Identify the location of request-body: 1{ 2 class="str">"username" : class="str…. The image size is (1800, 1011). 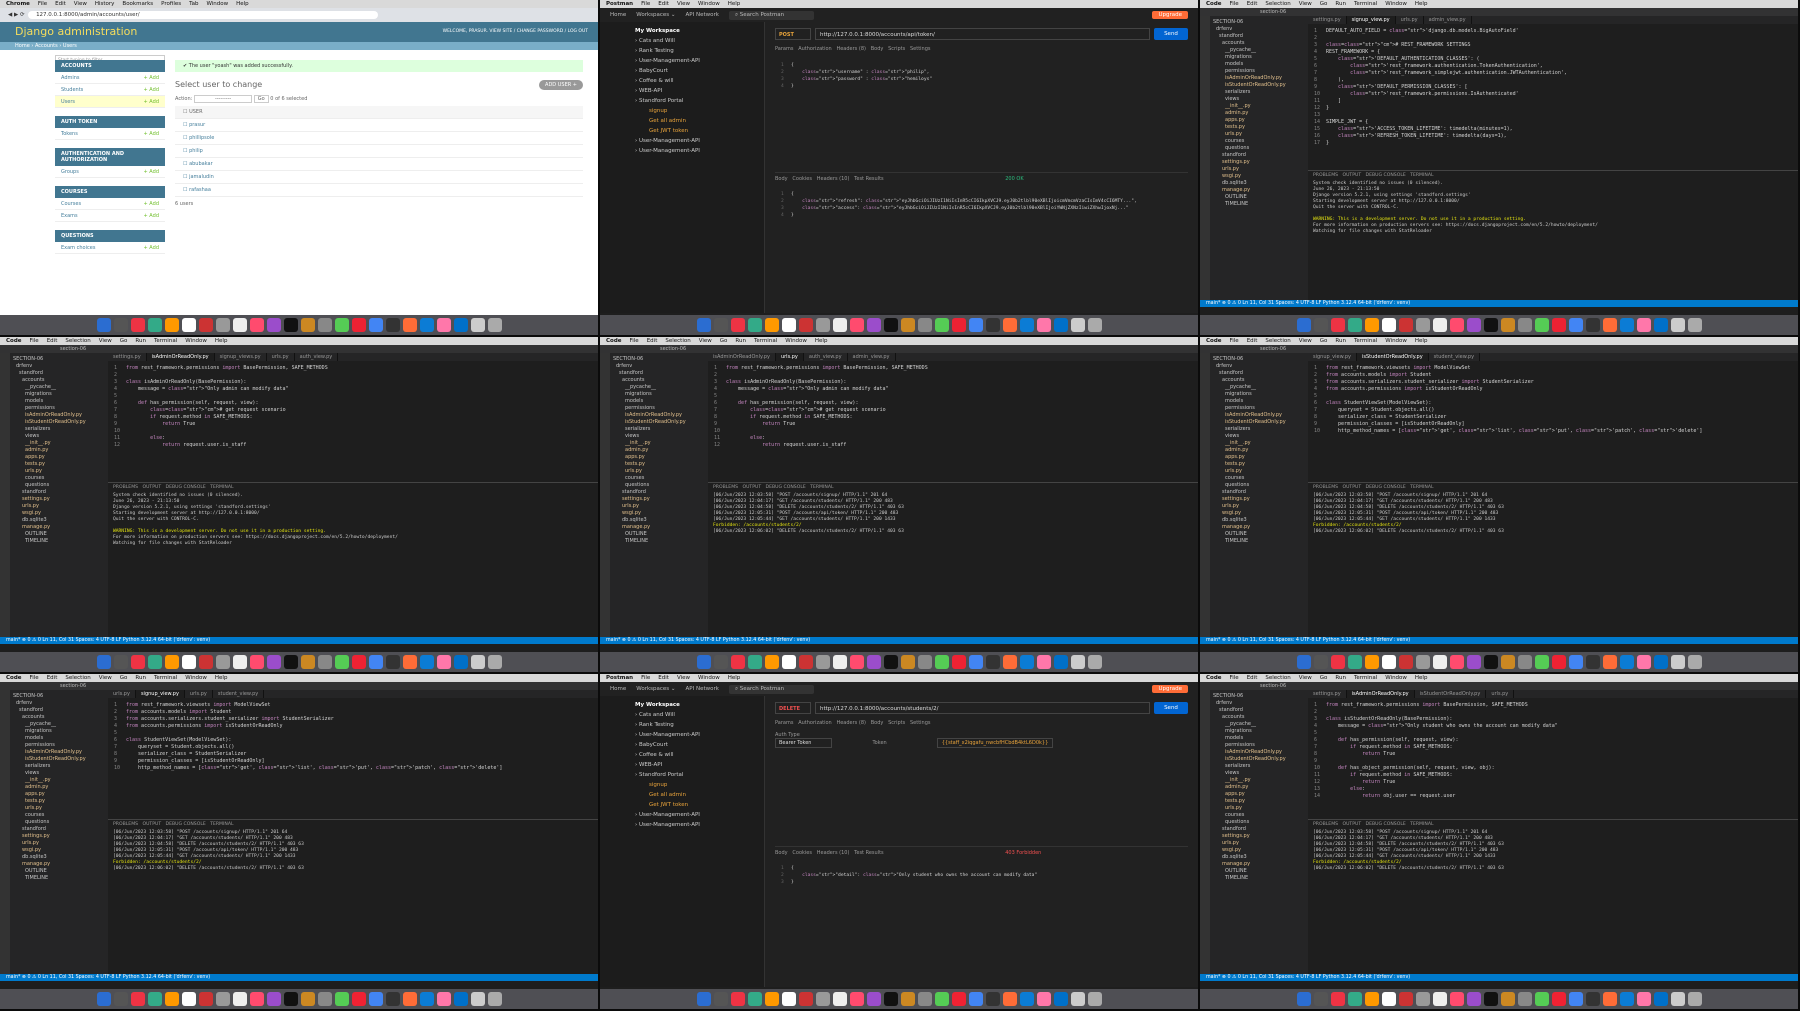
(981, 76).